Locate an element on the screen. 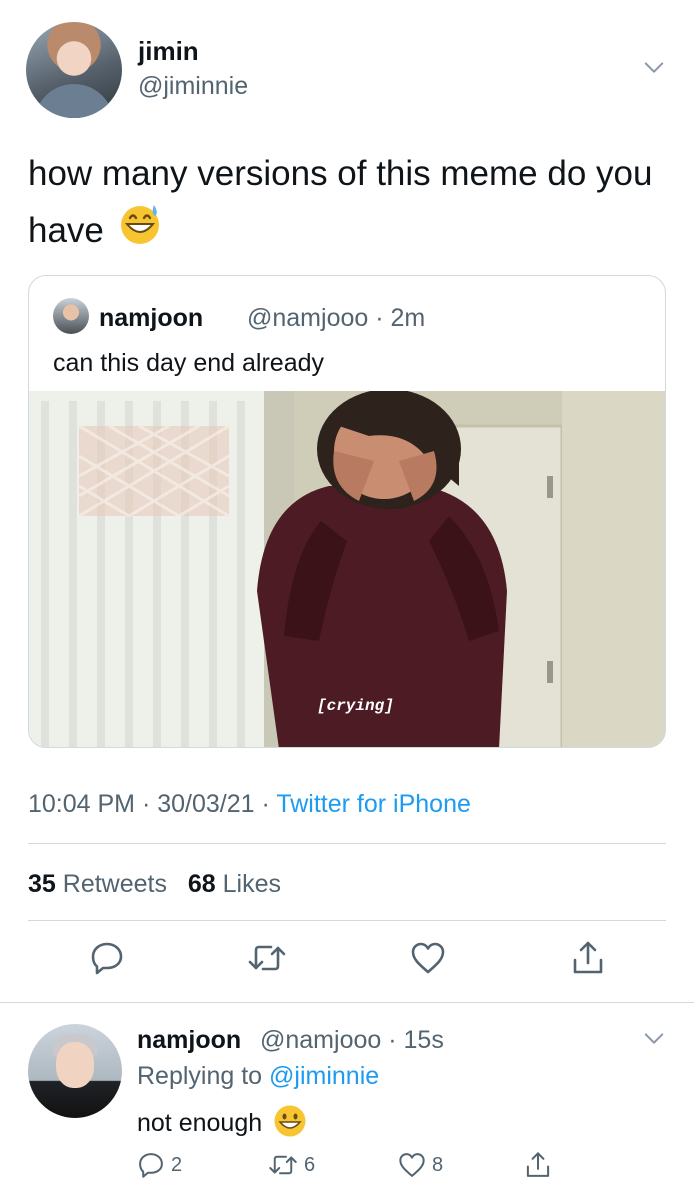 This screenshot has width=694, height=1200. retweet-icon is located at coordinates (283, 1165).